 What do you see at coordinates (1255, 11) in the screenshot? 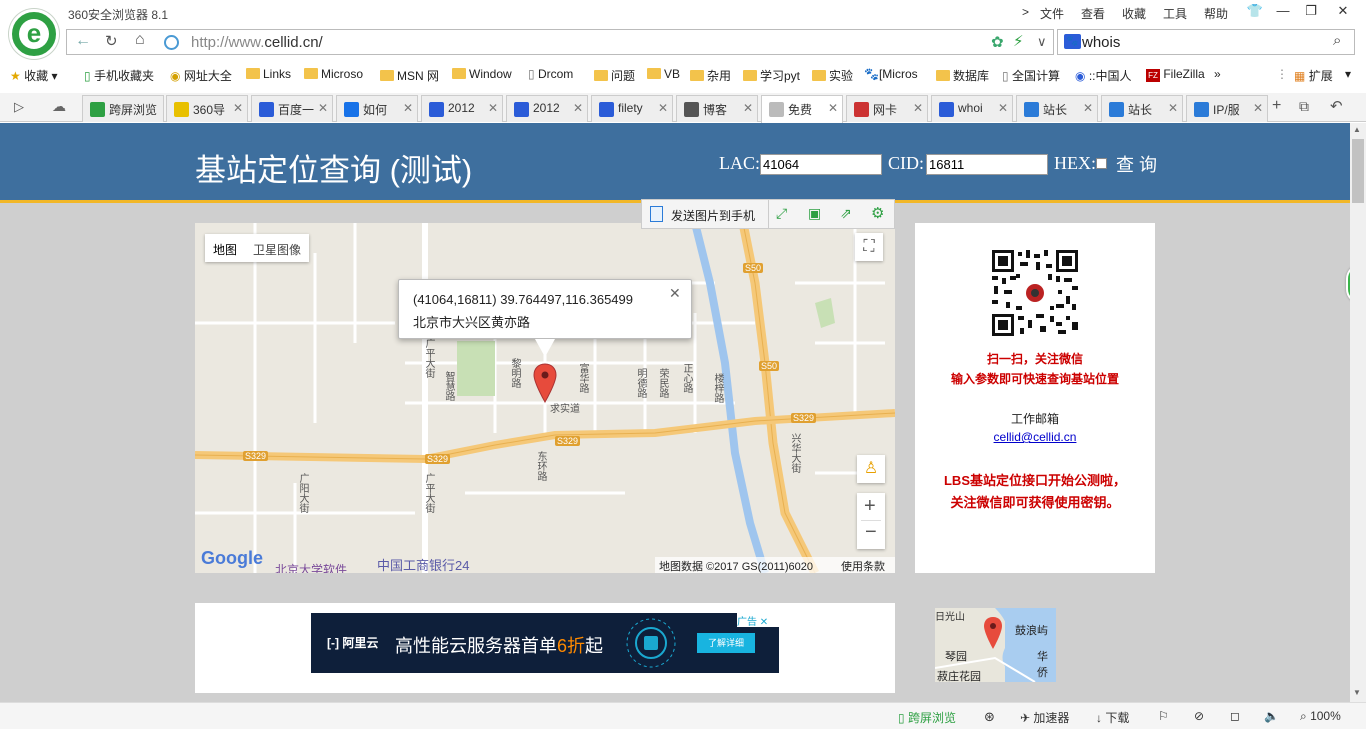
I see `skin-icon: 👕` at bounding box center [1255, 11].